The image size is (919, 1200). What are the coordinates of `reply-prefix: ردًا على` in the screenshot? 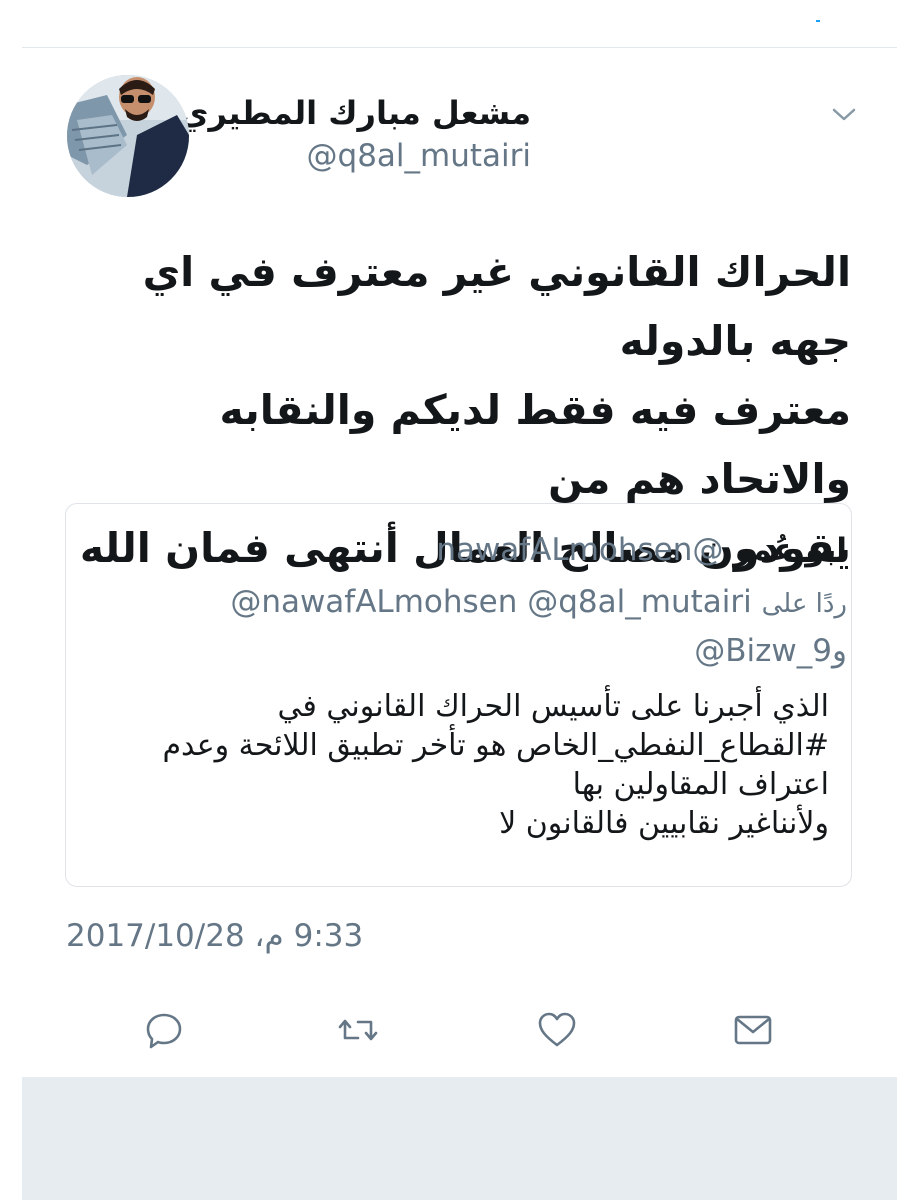 It's located at (804, 604).